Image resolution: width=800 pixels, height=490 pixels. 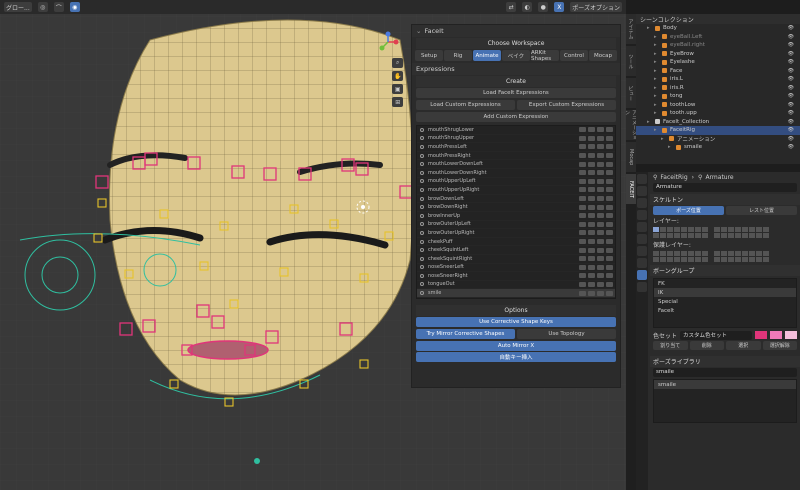 What do you see at coordinates (718, 45) in the screenshot?
I see `outliner-row: ▸ eyeBall.right 👁` at bounding box center [718, 45].